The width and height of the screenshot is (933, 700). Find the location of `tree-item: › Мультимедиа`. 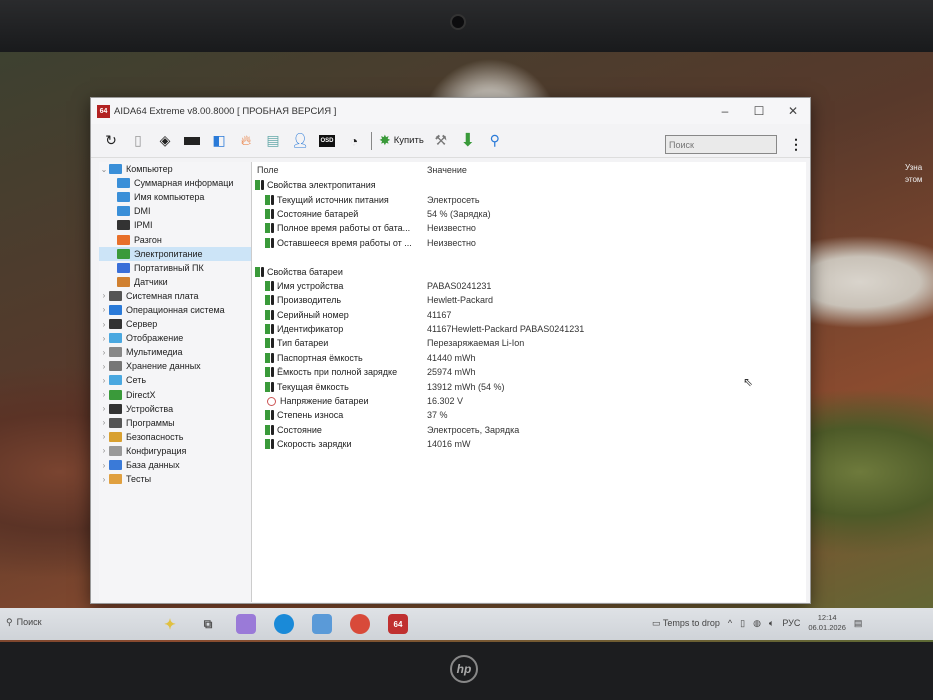

tree-item: › Мультимедиа is located at coordinates (175, 352).